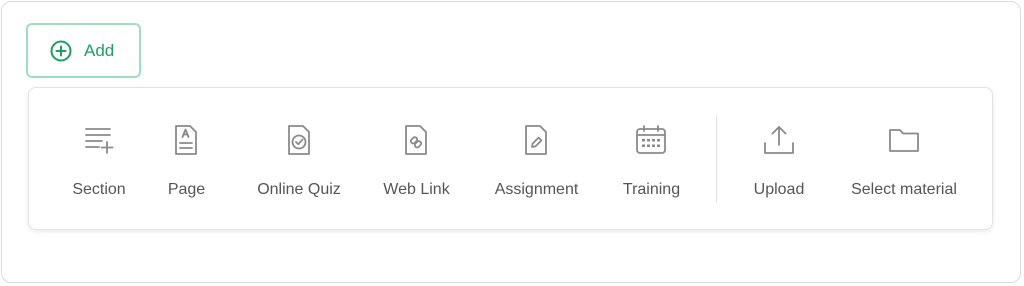 This screenshot has width=1024, height=286. What do you see at coordinates (99, 50) in the screenshot?
I see `add-button-label: Add` at bounding box center [99, 50].